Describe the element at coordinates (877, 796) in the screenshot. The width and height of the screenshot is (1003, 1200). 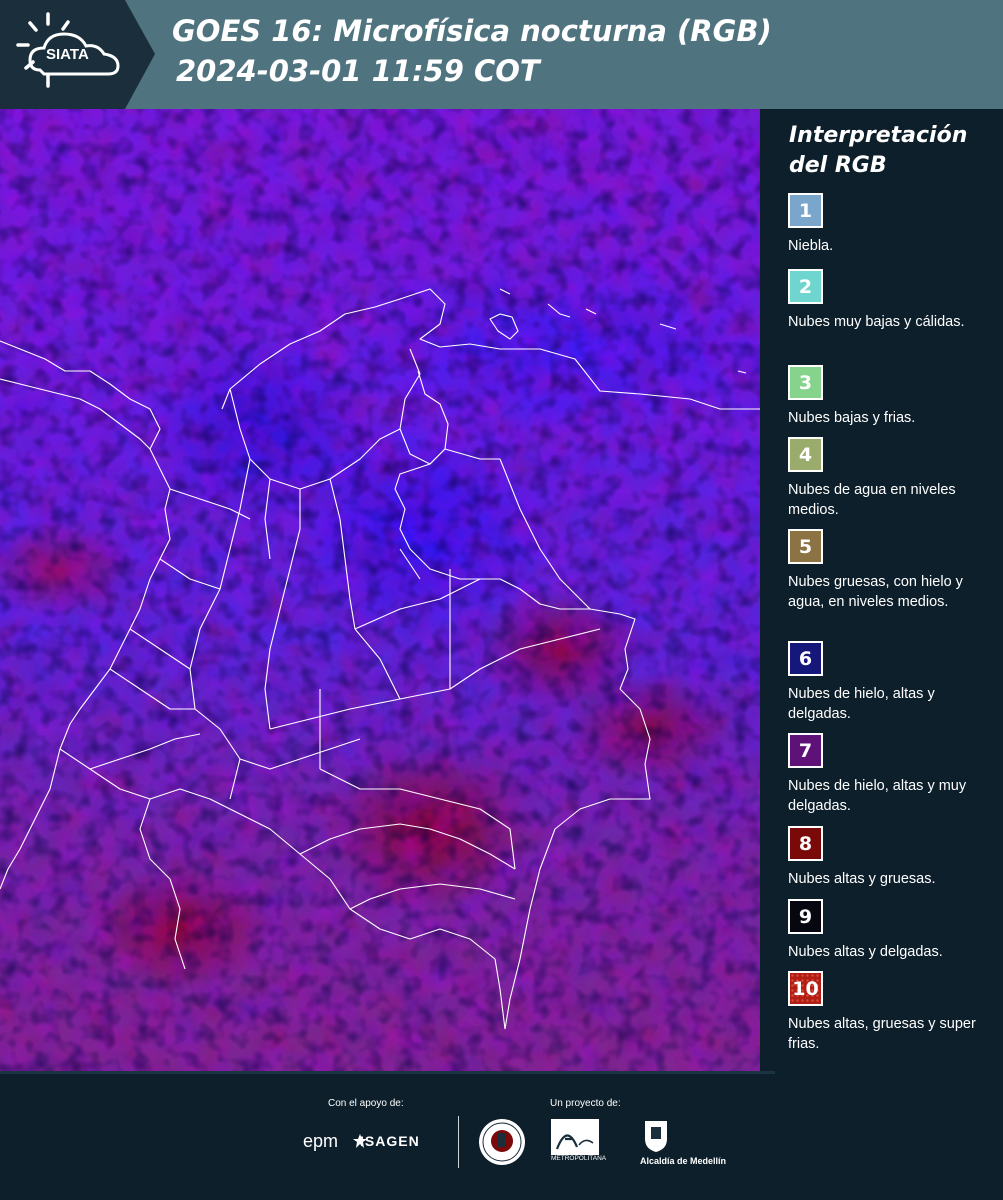
I see `legend-label: Nubes de hielo, altas y muy delgadas.` at that location.